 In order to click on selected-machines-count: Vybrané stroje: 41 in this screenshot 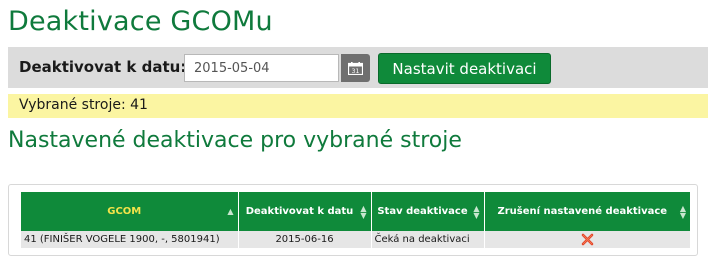, I will do `click(83, 105)`.